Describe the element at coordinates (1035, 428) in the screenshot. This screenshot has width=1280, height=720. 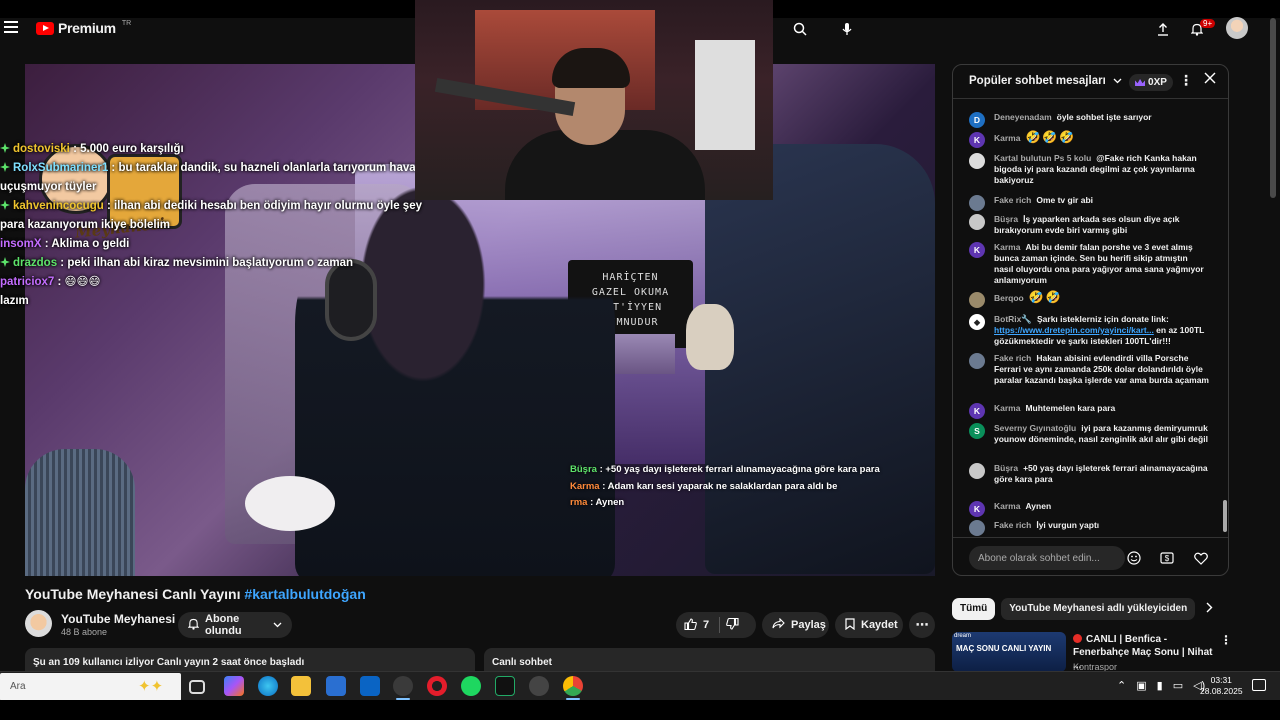
I see `chat-author-name: Severny Gıyınatoğlu` at that location.